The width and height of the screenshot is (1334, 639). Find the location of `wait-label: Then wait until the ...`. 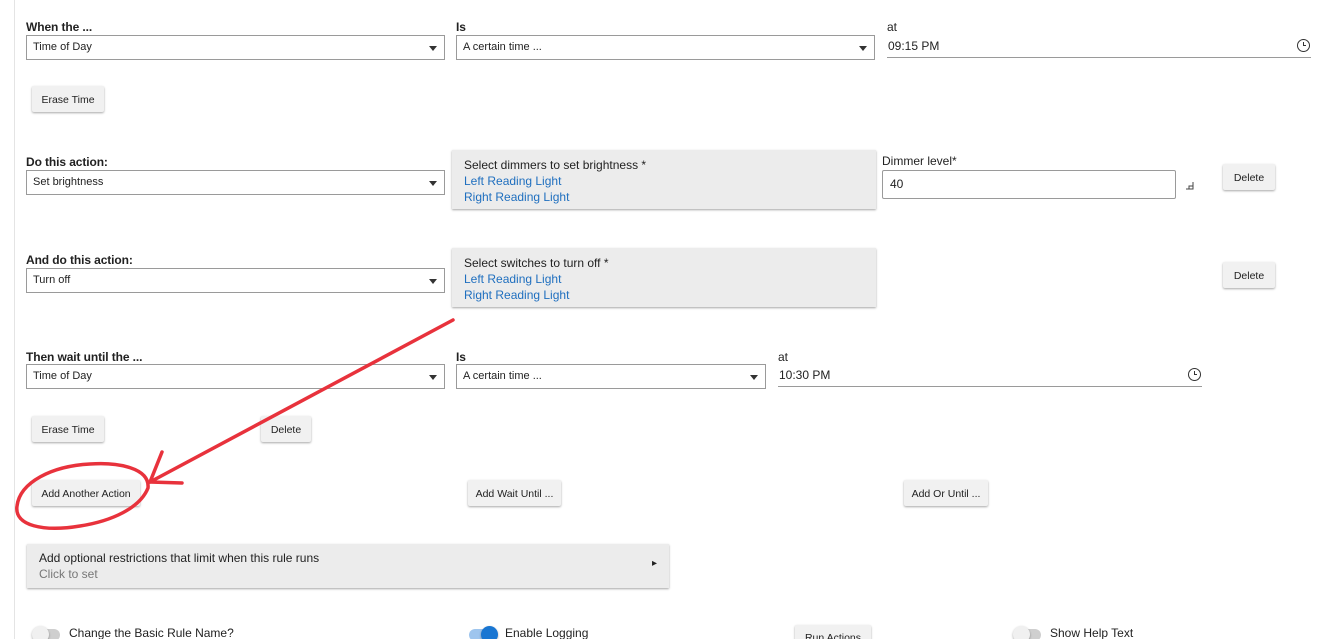

wait-label: Then wait until the ... is located at coordinates (84, 357).